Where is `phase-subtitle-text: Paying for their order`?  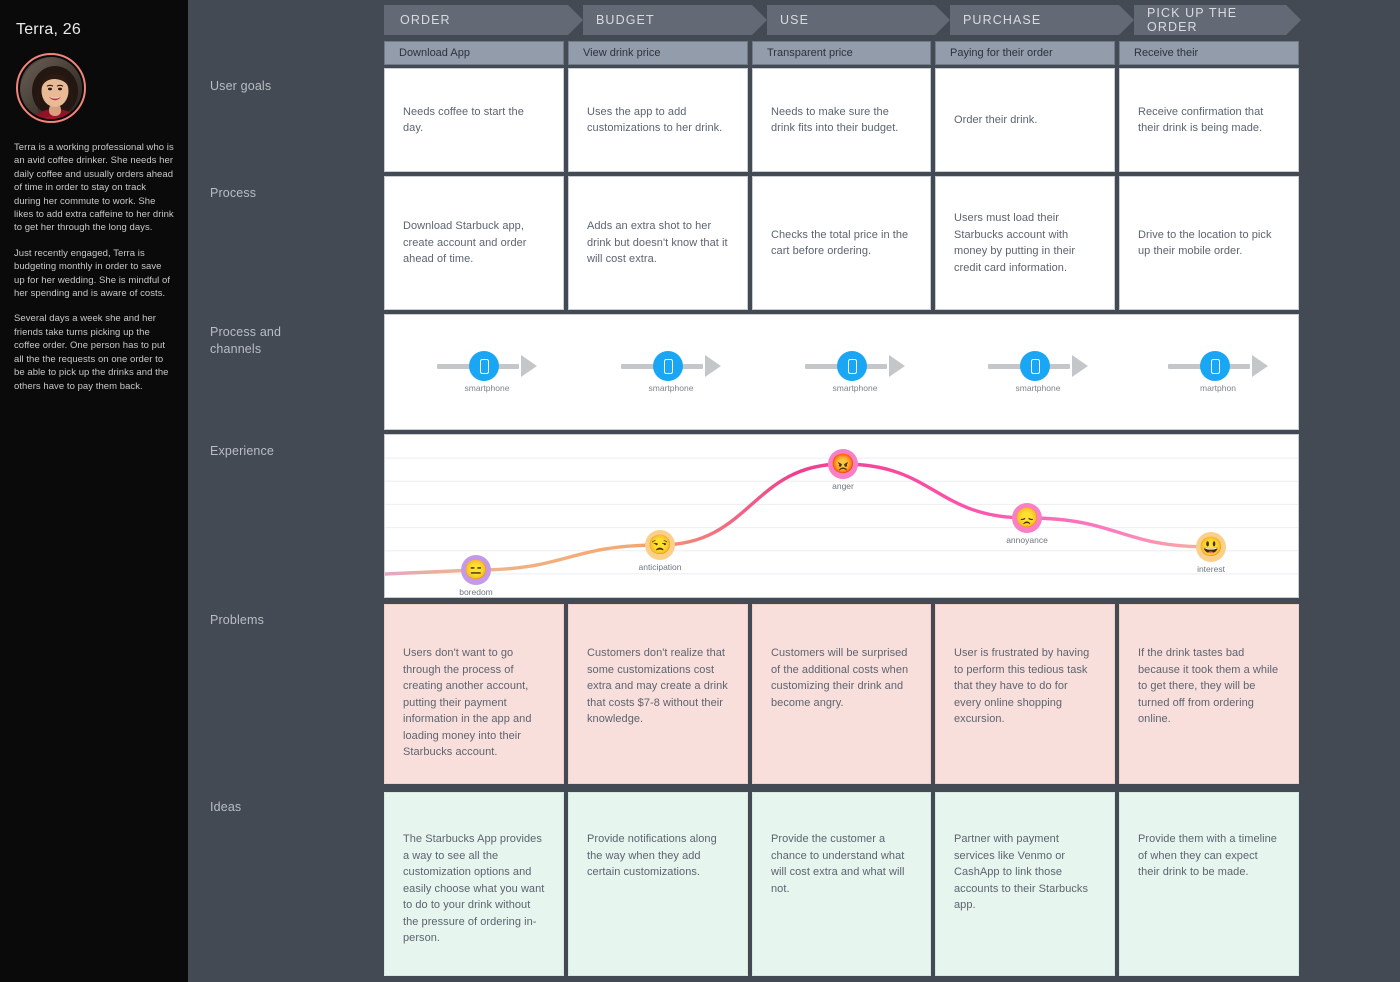 phase-subtitle-text: Paying for their order is located at coordinates (1001, 53).